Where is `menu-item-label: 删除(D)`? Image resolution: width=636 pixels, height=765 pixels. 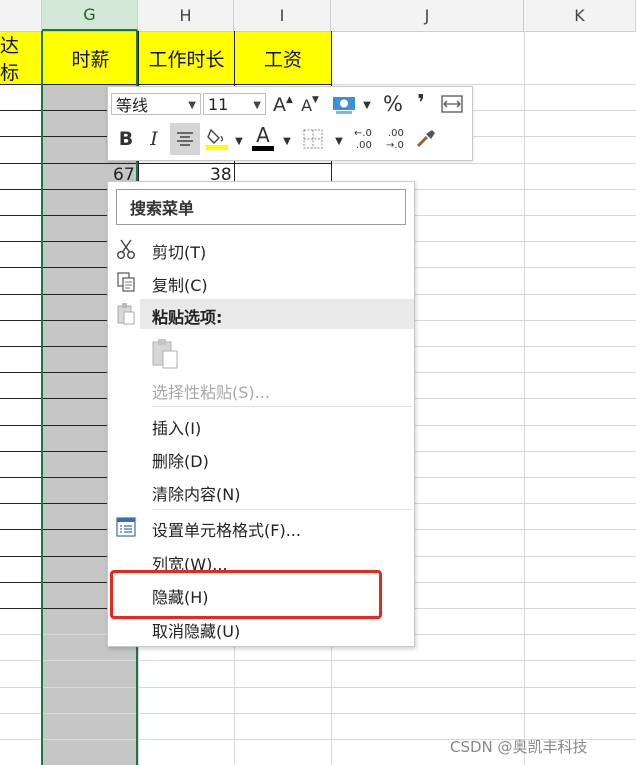
menu-item-label: 删除(D) is located at coordinates (180, 461).